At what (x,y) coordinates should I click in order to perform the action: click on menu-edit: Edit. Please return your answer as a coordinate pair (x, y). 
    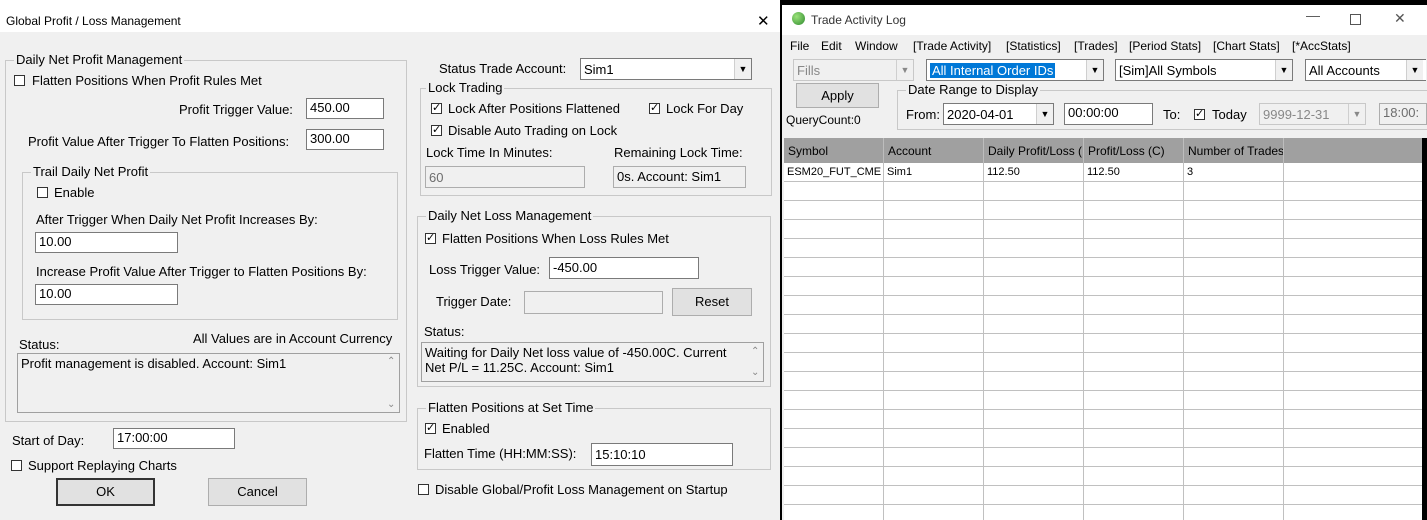
    Looking at the image, I should click on (831, 46).